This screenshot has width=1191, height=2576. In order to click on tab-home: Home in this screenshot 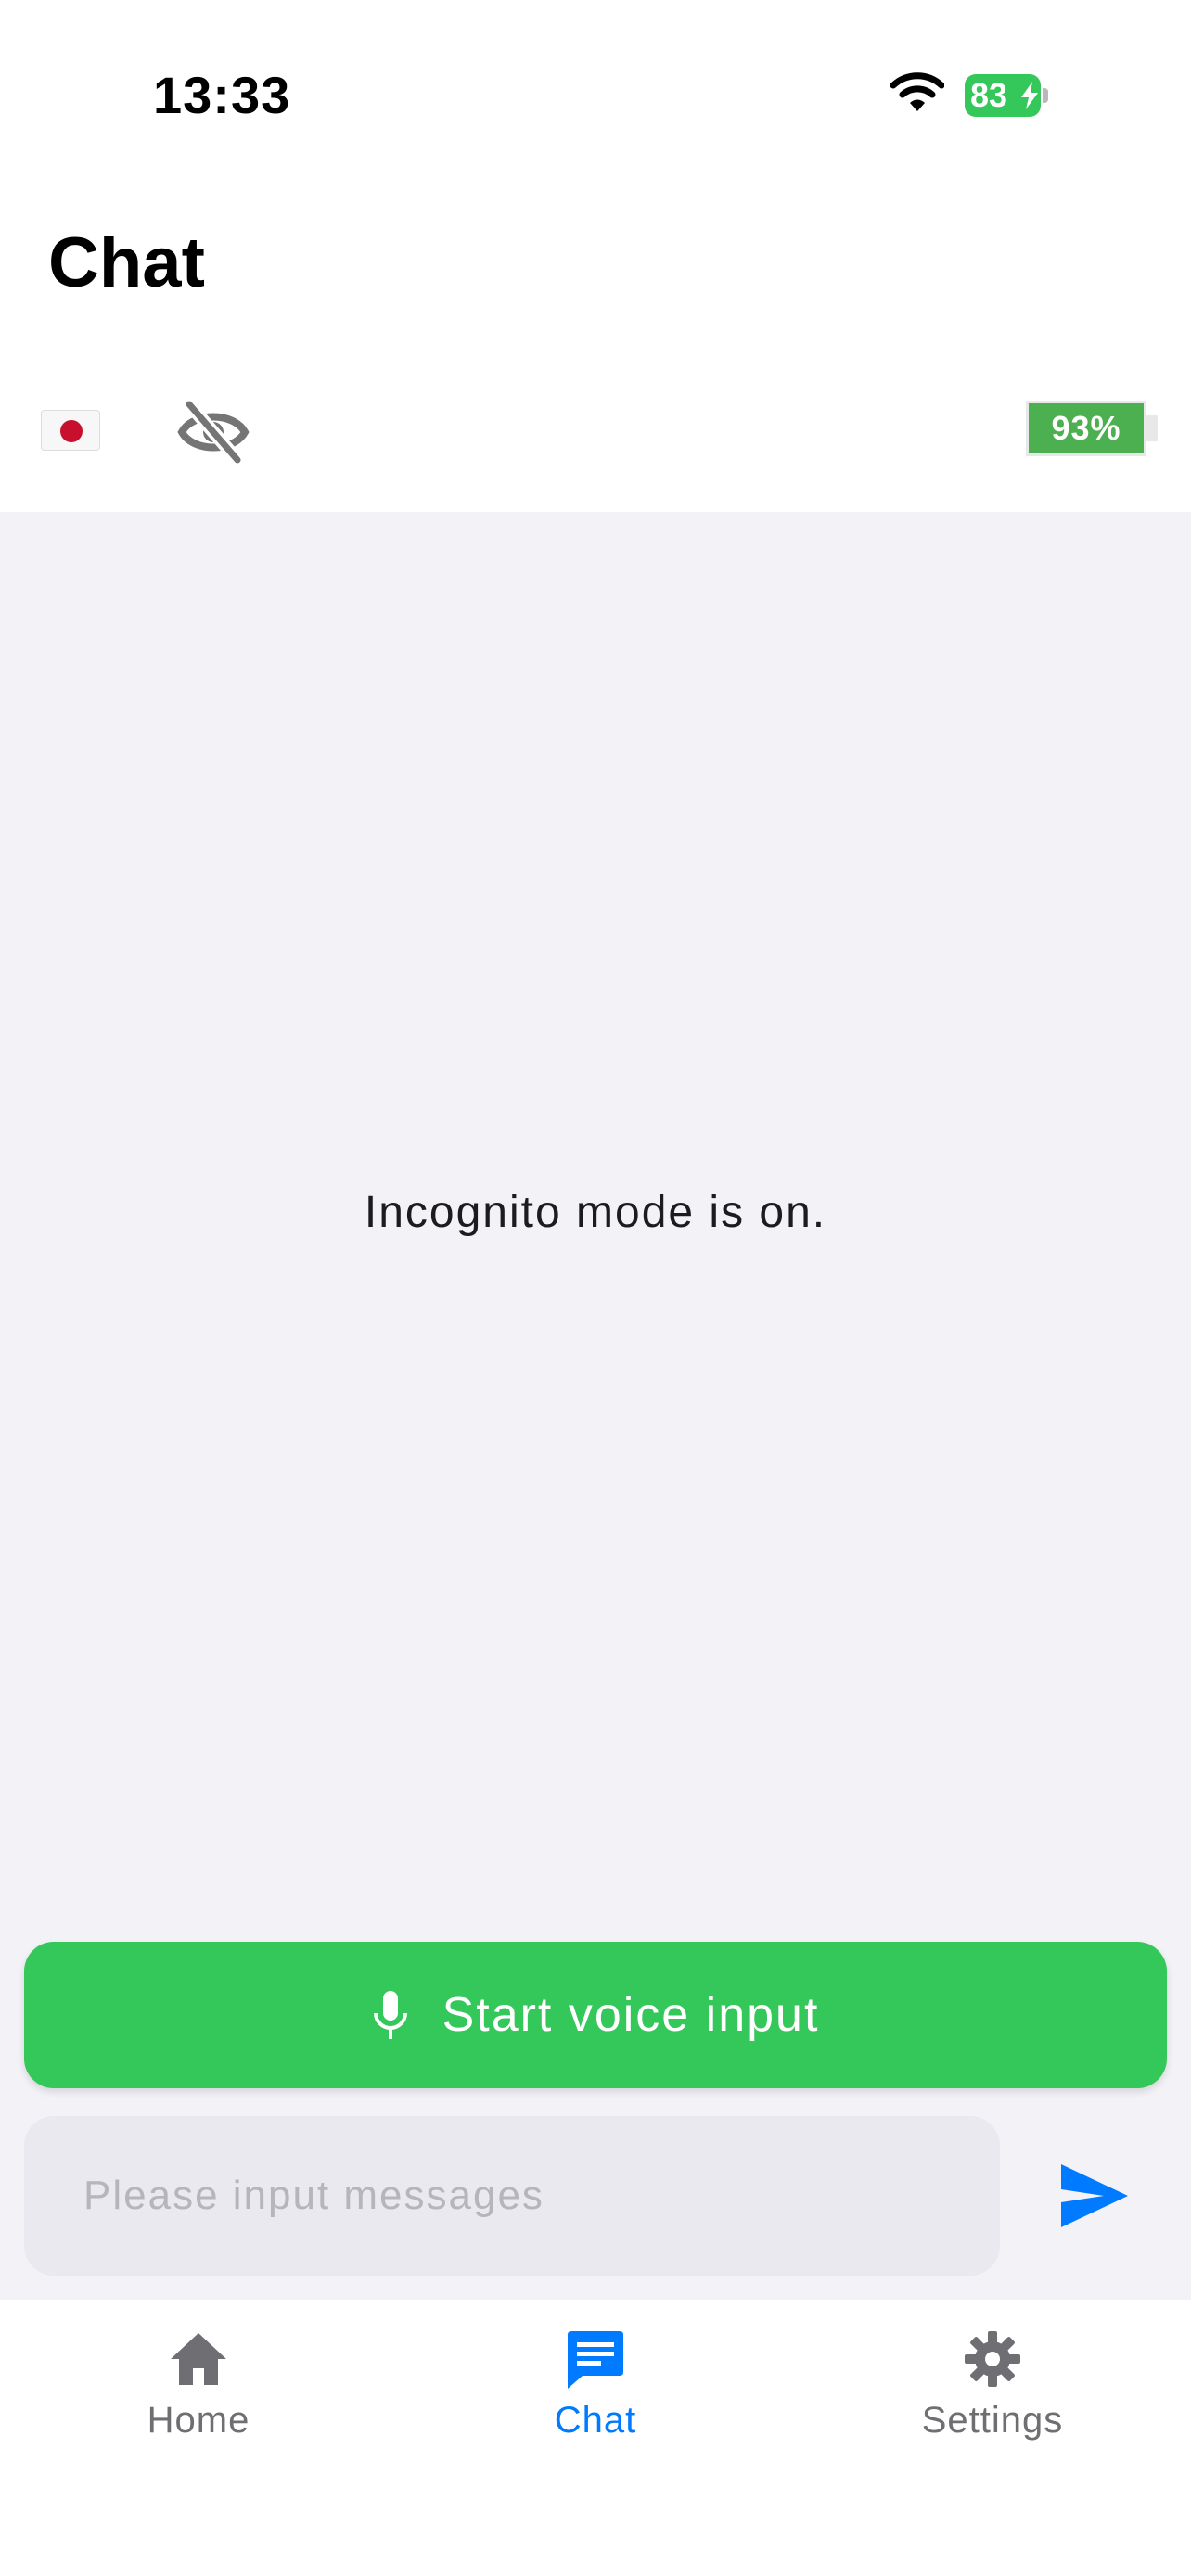, I will do `click(198, 2401)`.